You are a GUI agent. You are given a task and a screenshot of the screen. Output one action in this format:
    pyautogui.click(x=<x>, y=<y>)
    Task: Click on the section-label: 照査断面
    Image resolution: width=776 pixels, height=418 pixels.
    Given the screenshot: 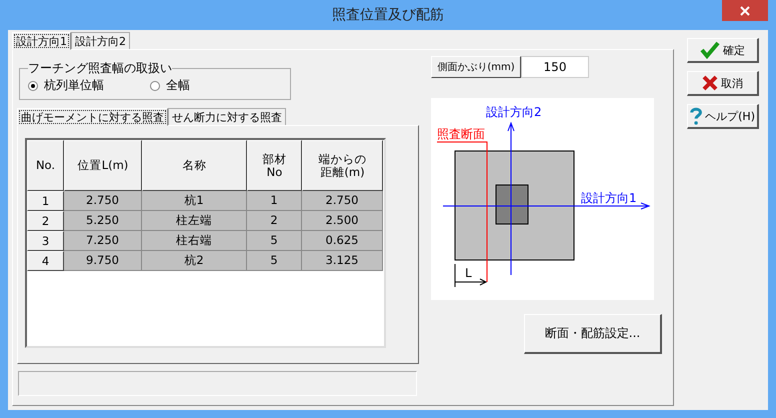 What is the action you would take?
    pyautogui.click(x=461, y=134)
    